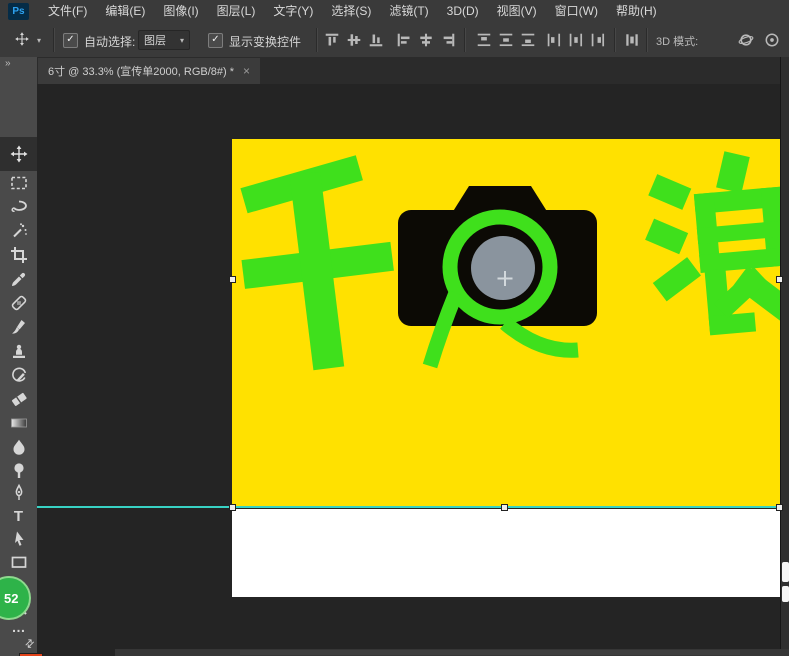 The height and width of the screenshot is (656, 789). I want to click on clone-stamp-tool, so click(18, 351).